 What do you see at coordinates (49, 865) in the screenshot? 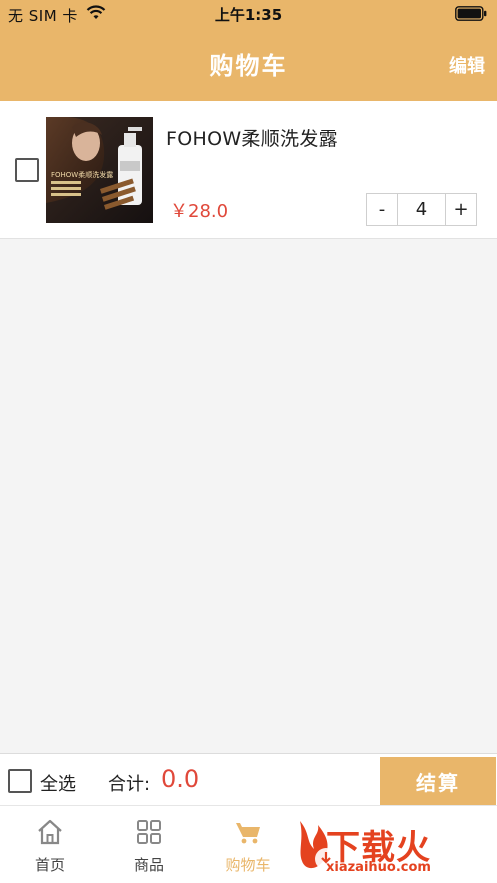
I see `tab-home-label: 首页` at bounding box center [49, 865].